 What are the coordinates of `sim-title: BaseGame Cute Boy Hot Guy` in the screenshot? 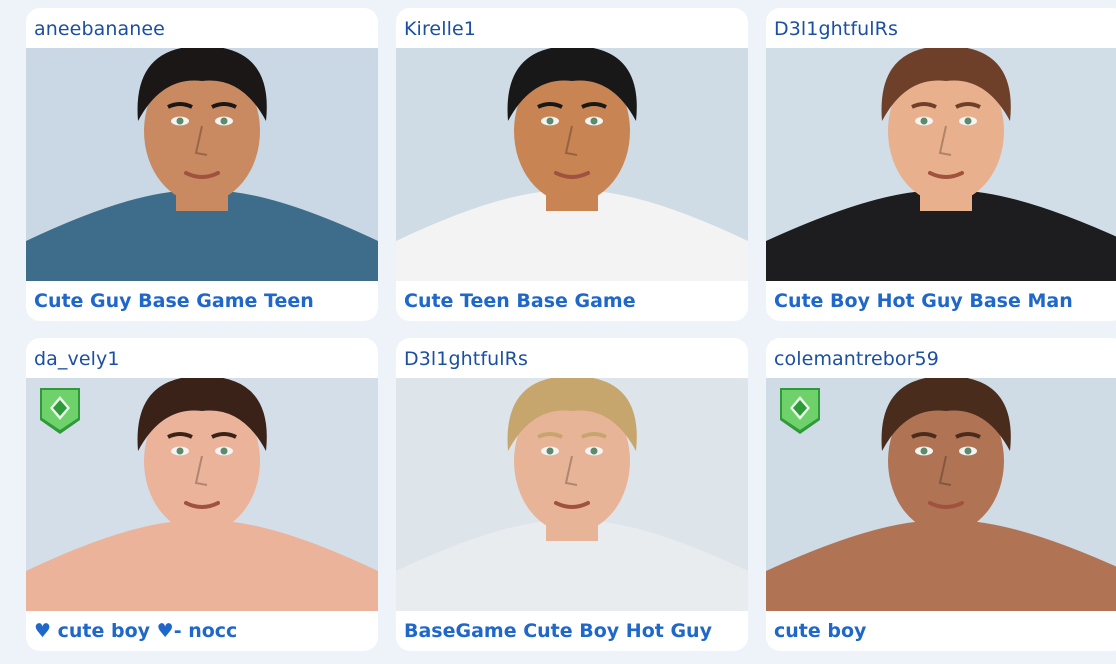 It's located at (558, 631).